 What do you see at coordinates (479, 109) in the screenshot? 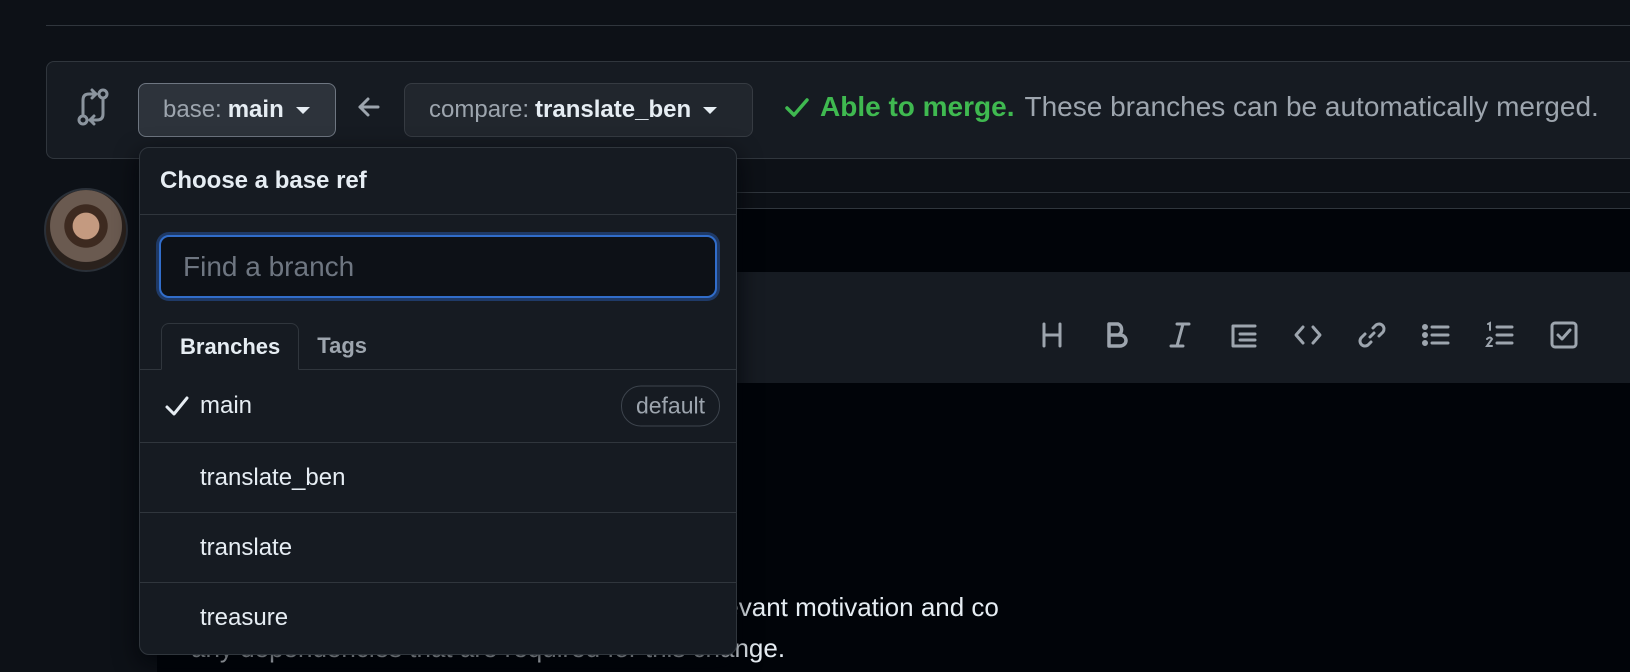
I see `compare-prefix: compare:` at bounding box center [479, 109].